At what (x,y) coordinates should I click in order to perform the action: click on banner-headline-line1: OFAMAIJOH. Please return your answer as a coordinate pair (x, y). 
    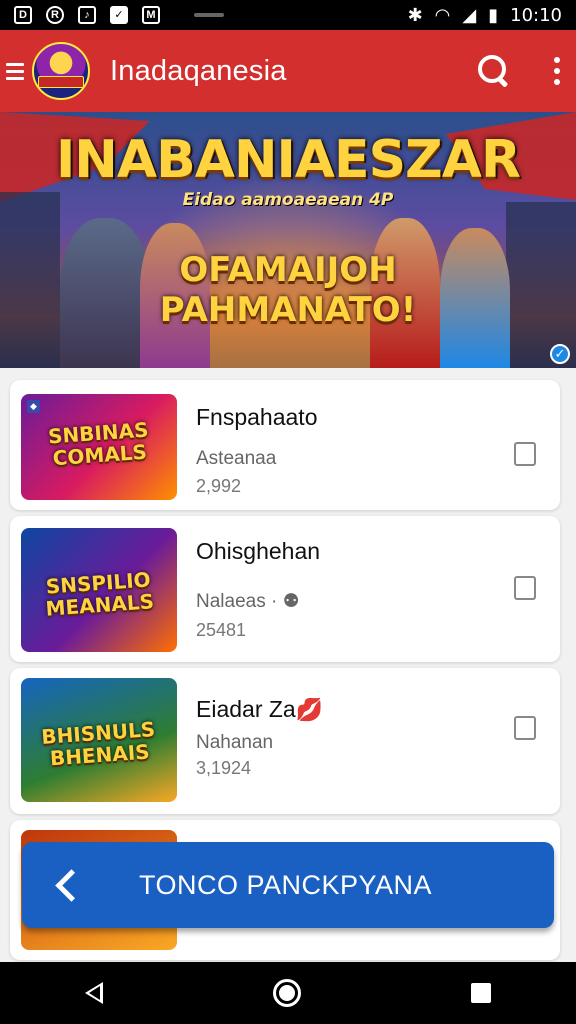
    Looking at the image, I should click on (288, 270).